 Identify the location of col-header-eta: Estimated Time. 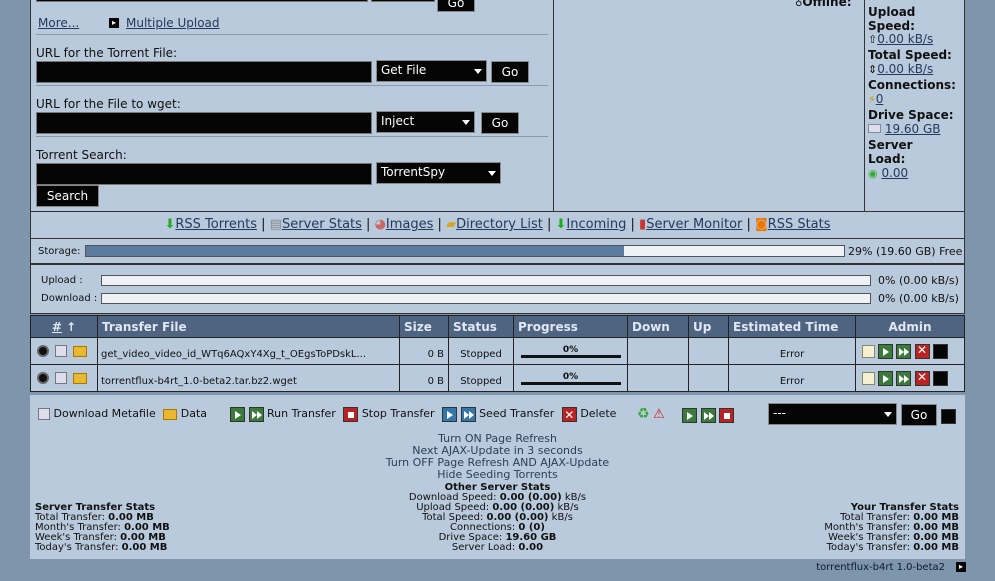
(792, 326).